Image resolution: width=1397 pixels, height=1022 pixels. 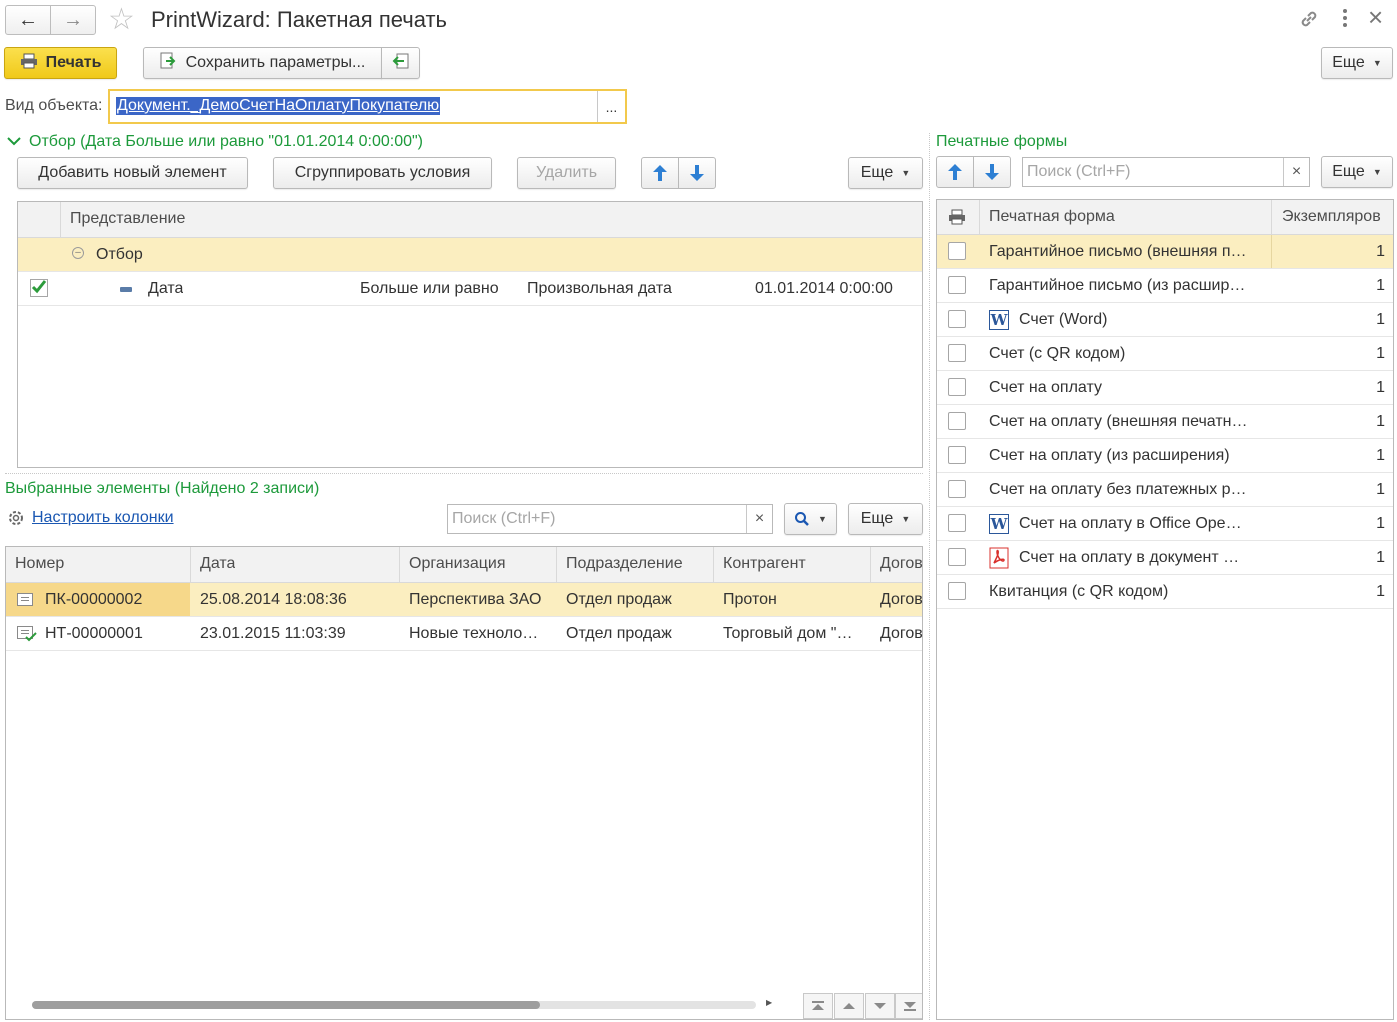 What do you see at coordinates (885, 519) in the screenshot?
I see `selected-more-button: Еще ▼` at bounding box center [885, 519].